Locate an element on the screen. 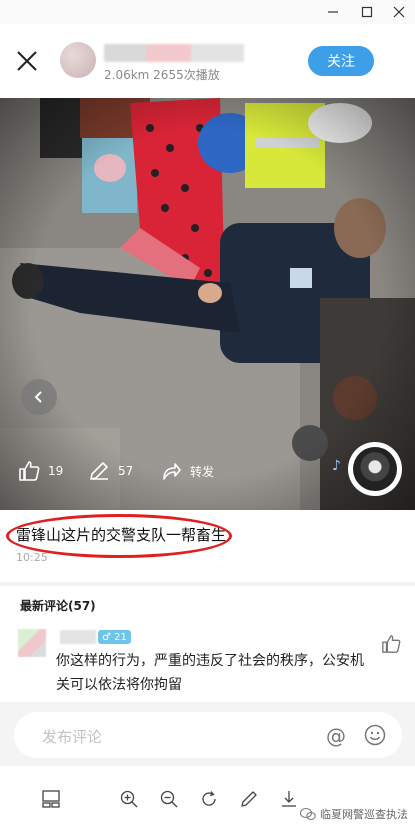 The width and height of the screenshot is (415, 833). download-icon is located at coordinates (289, 799).